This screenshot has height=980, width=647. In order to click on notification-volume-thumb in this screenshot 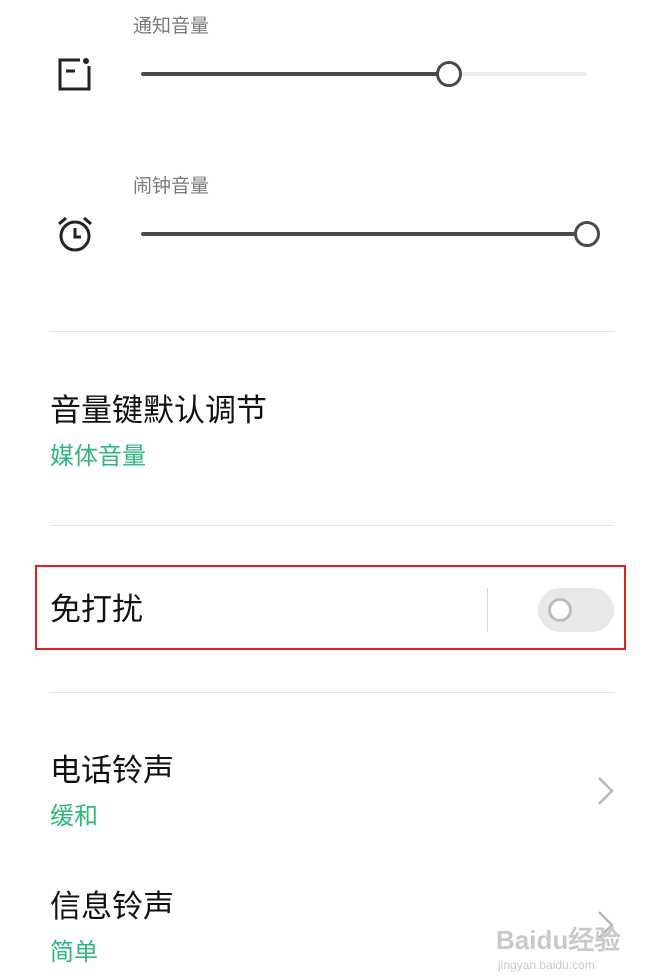, I will do `click(448, 74)`.